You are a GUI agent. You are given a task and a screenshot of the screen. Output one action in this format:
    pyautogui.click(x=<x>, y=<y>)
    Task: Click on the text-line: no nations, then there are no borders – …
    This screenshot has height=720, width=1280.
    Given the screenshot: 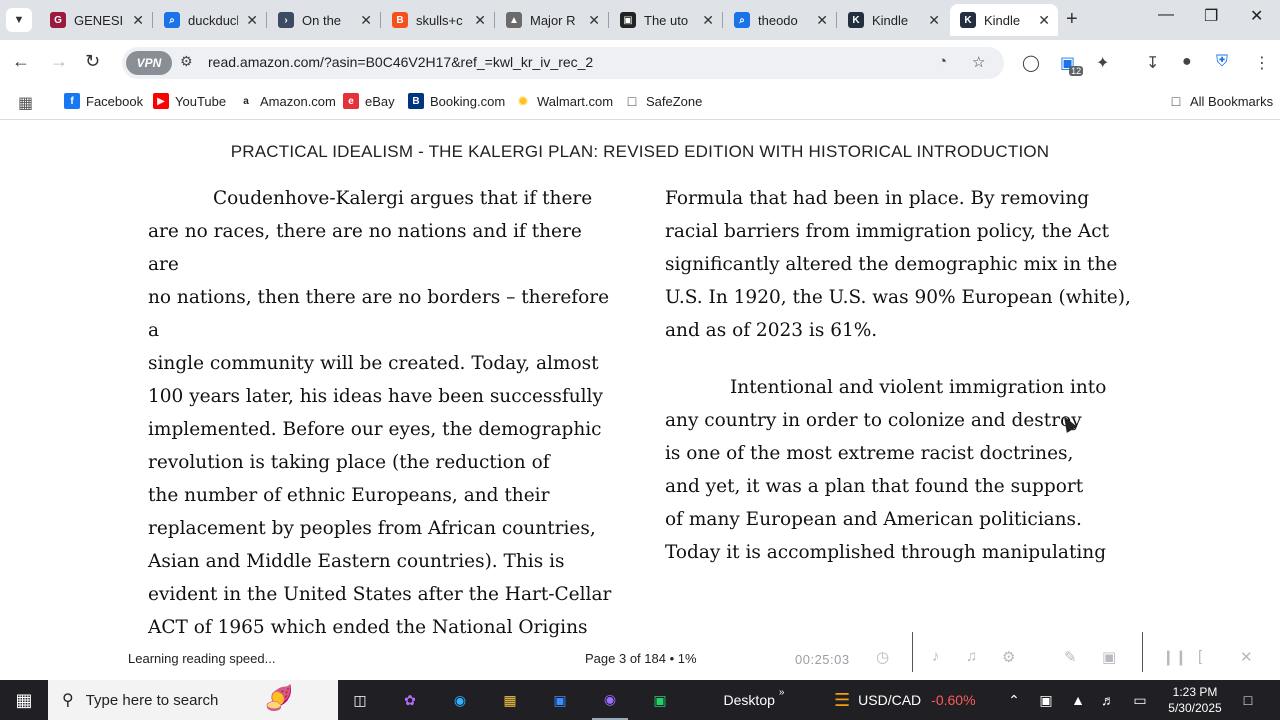 What is the action you would take?
    pyautogui.click(x=379, y=314)
    